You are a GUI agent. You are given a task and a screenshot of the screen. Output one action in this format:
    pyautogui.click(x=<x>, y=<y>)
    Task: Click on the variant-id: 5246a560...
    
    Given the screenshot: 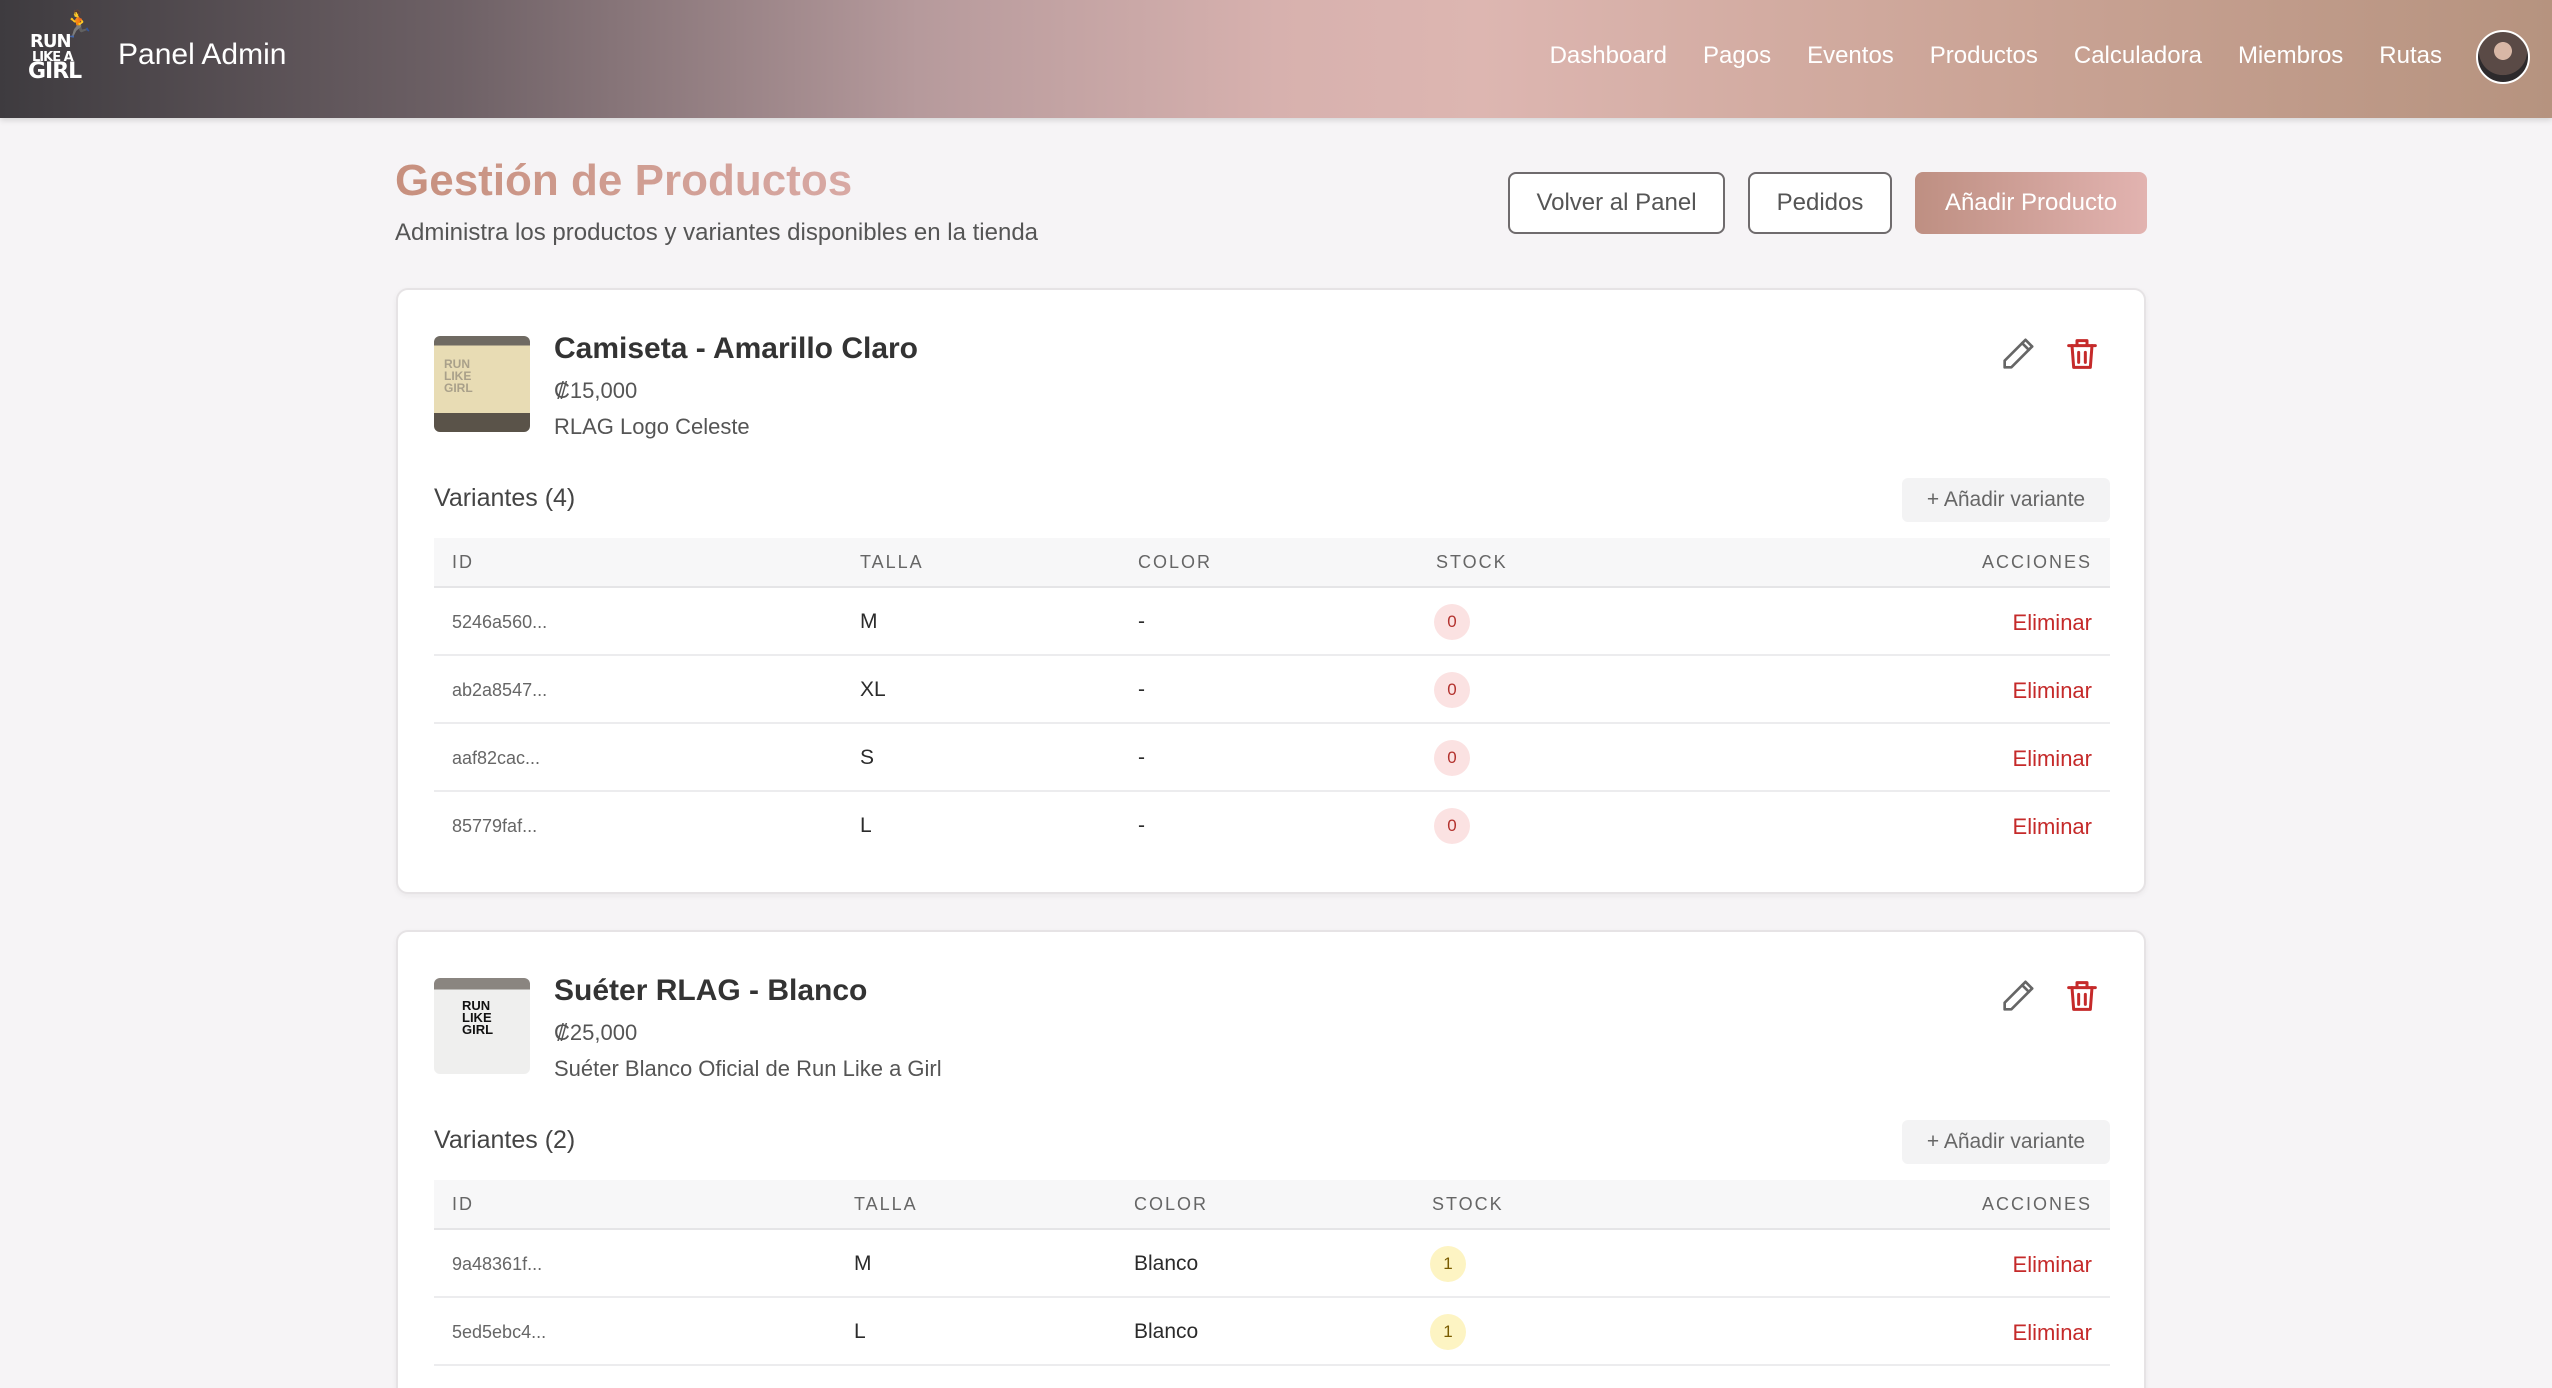 What is the action you would take?
    pyautogui.click(x=500, y=622)
    